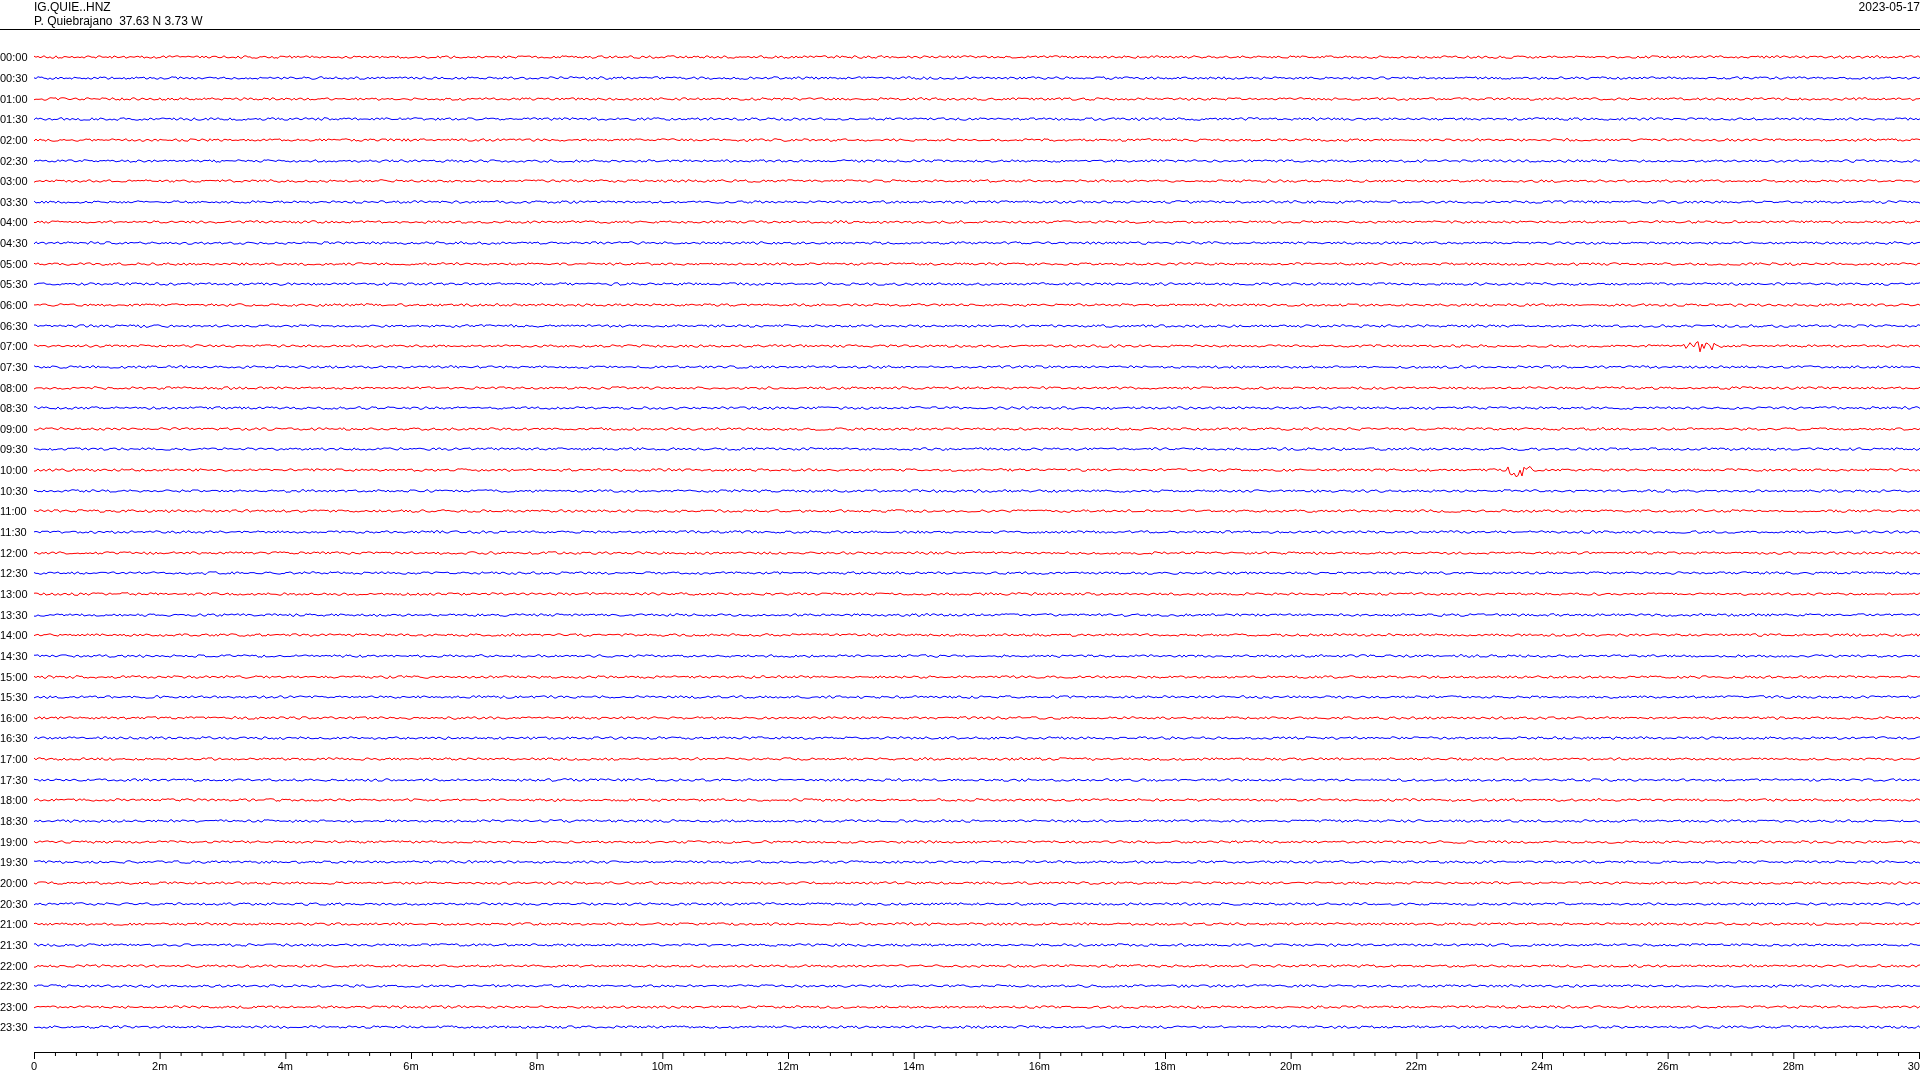 The width and height of the screenshot is (1920, 1080). Describe the element at coordinates (14, 614) in the screenshot. I see `time-label: 13:30` at that location.